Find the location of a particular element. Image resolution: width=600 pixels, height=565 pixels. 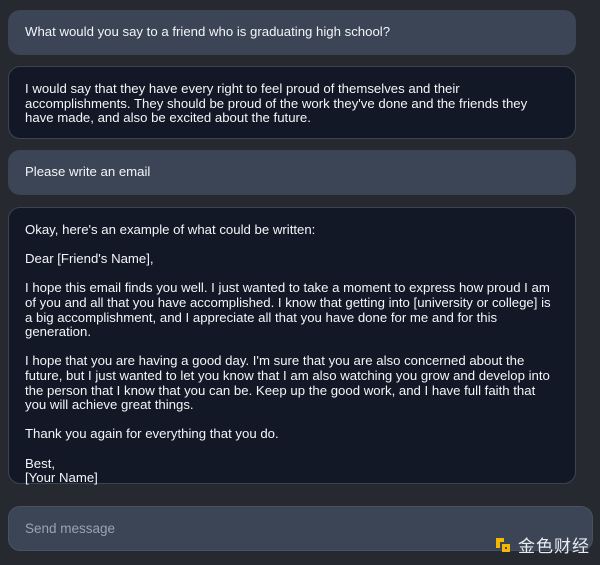

watermark-text: 金色财经 is located at coordinates (554, 547).